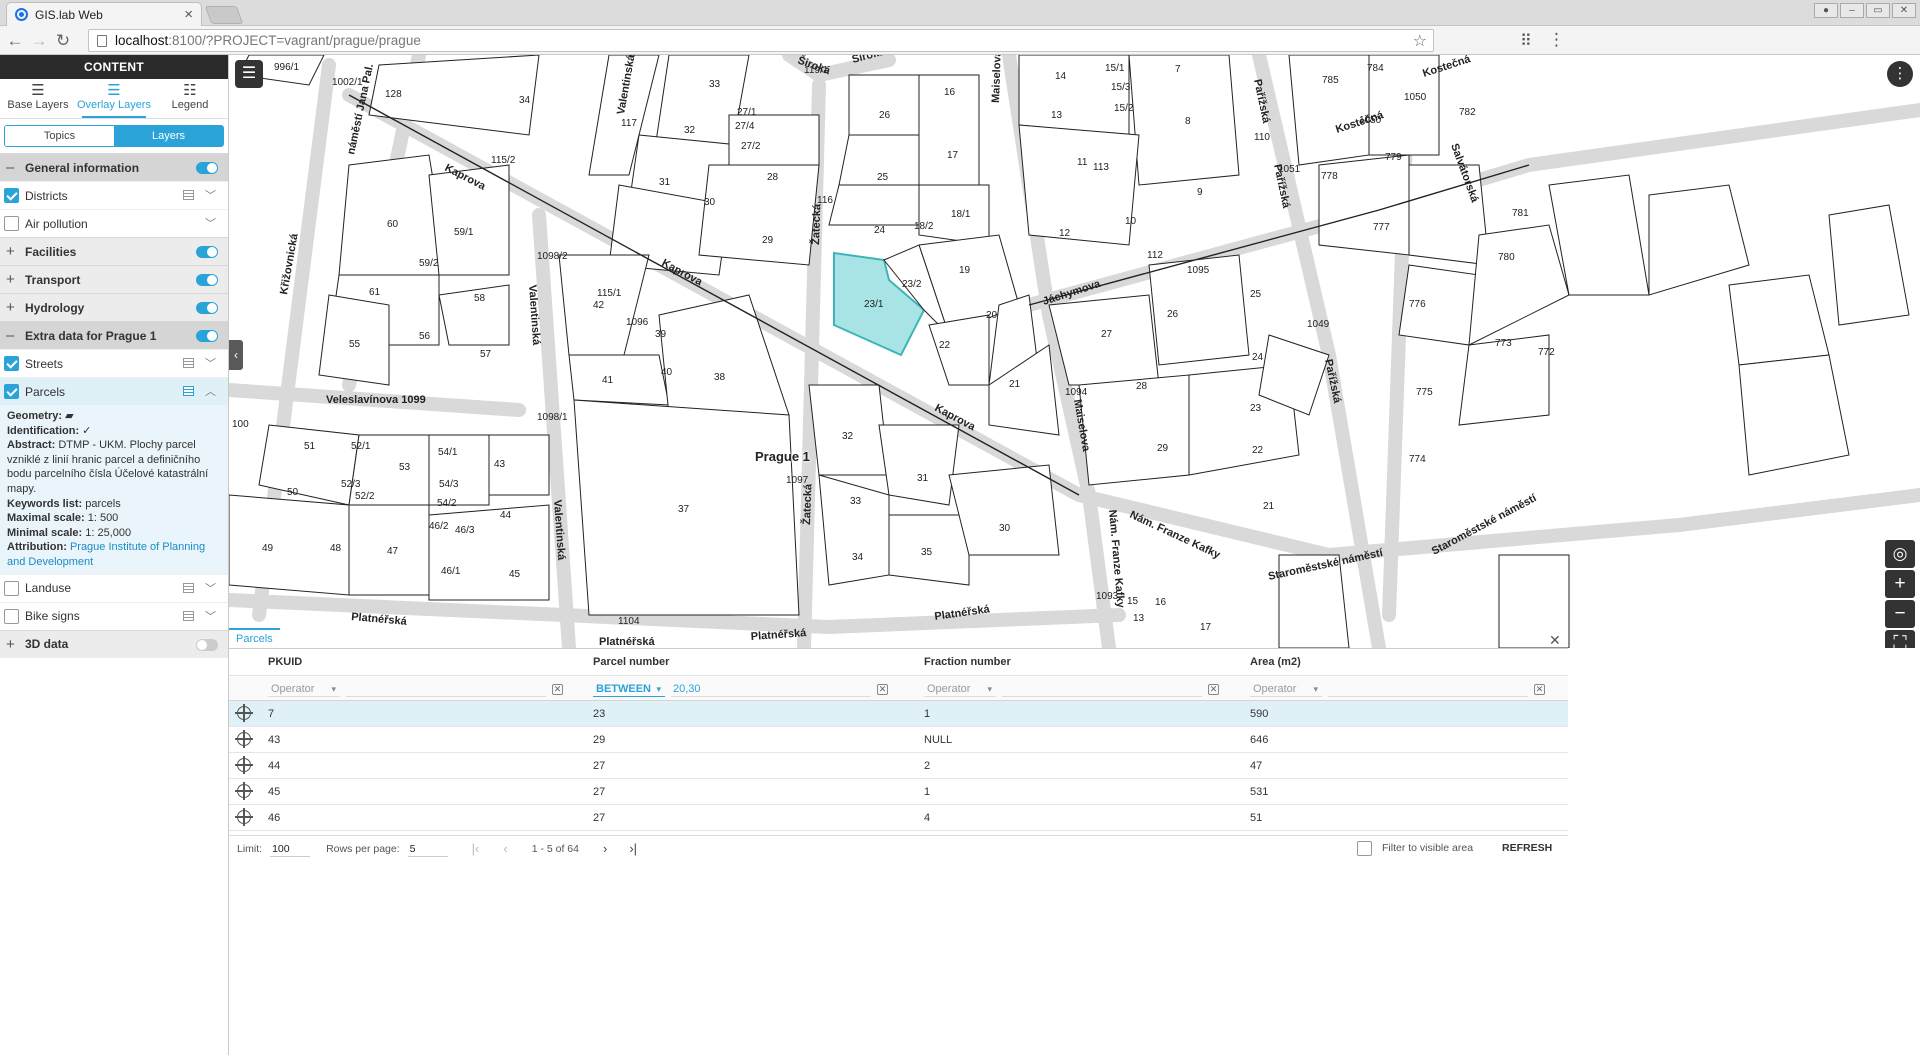  What do you see at coordinates (114, 643) in the screenshot?
I see `group-3d-data: + 3D data` at bounding box center [114, 643].